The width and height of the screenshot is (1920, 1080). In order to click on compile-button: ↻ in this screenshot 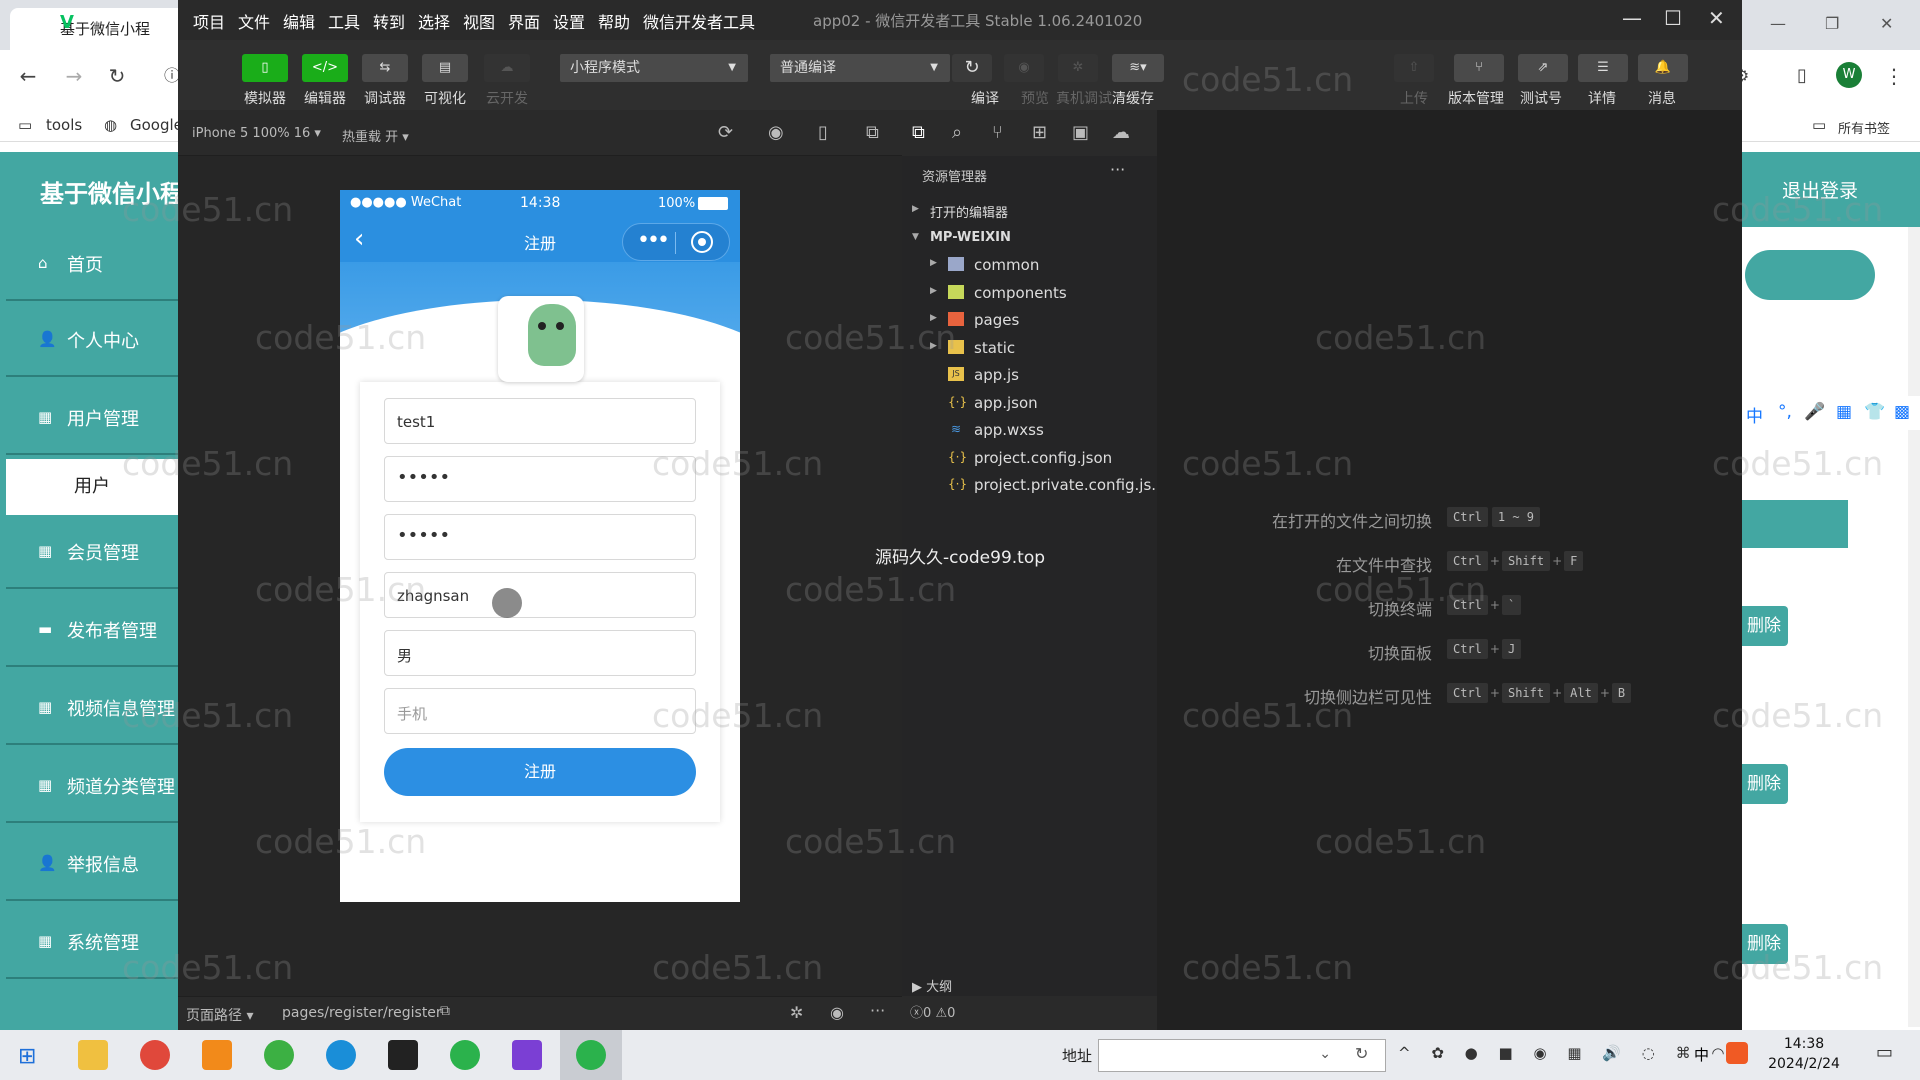, I will do `click(972, 68)`.